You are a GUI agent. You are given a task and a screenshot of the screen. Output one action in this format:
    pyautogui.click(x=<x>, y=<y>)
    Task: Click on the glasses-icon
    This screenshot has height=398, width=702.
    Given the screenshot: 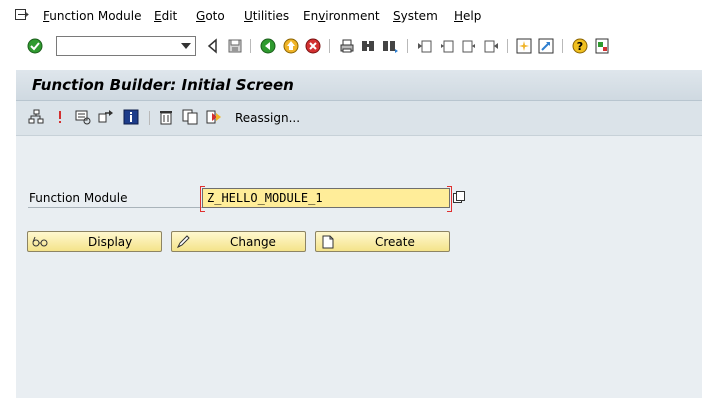 What is the action you would take?
    pyautogui.click(x=40, y=241)
    